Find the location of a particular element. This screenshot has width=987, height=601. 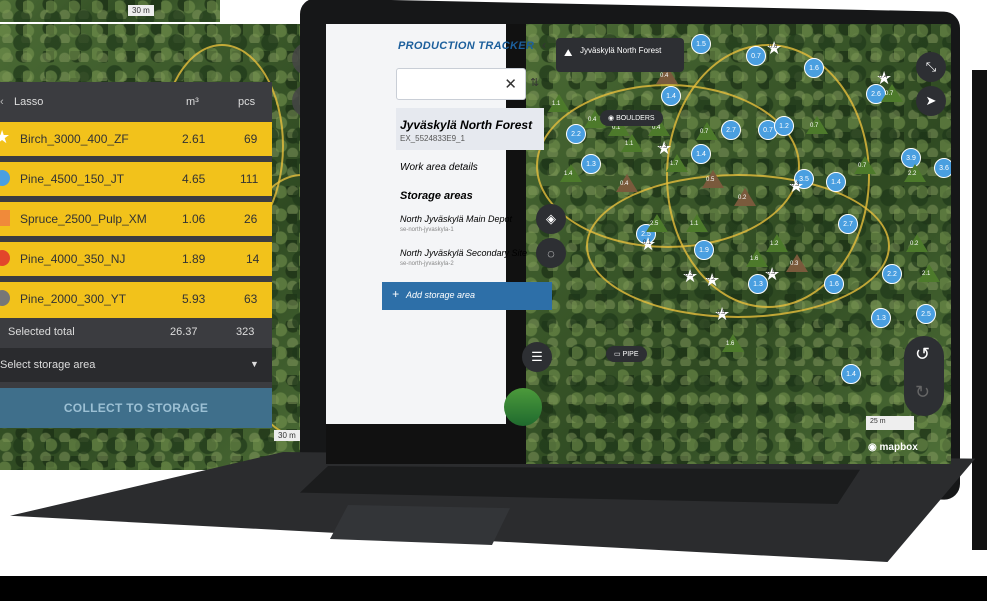

forest-chip: ⛰ Jyväskylä North Forest is located at coordinates (620, 55).